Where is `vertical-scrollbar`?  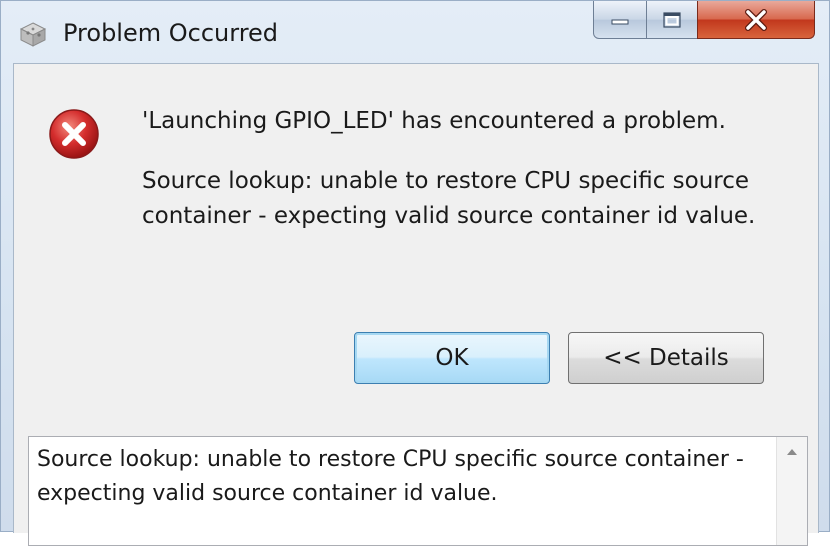
vertical-scrollbar is located at coordinates (791, 491).